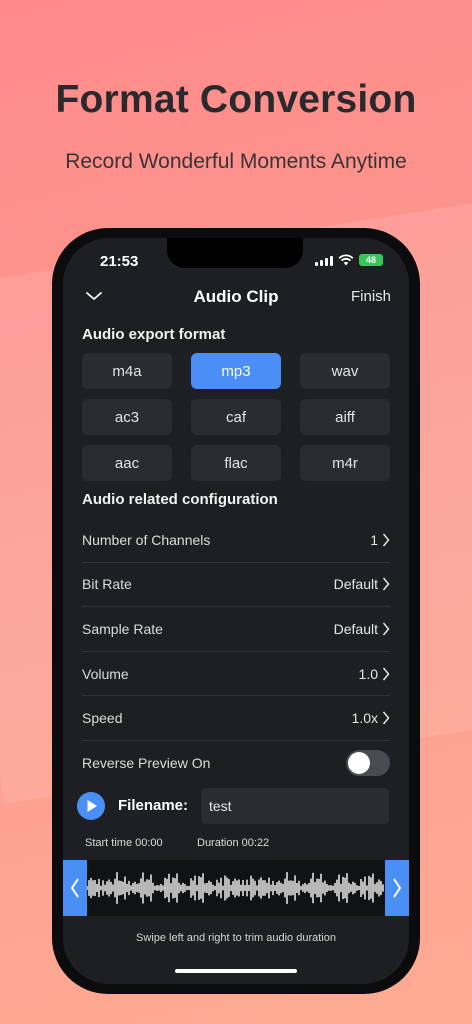 The image size is (472, 1024). What do you see at coordinates (236, 718) in the screenshot?
I see `setting-row-speed: Speed 1.0x` at bounding box center [236, 718].